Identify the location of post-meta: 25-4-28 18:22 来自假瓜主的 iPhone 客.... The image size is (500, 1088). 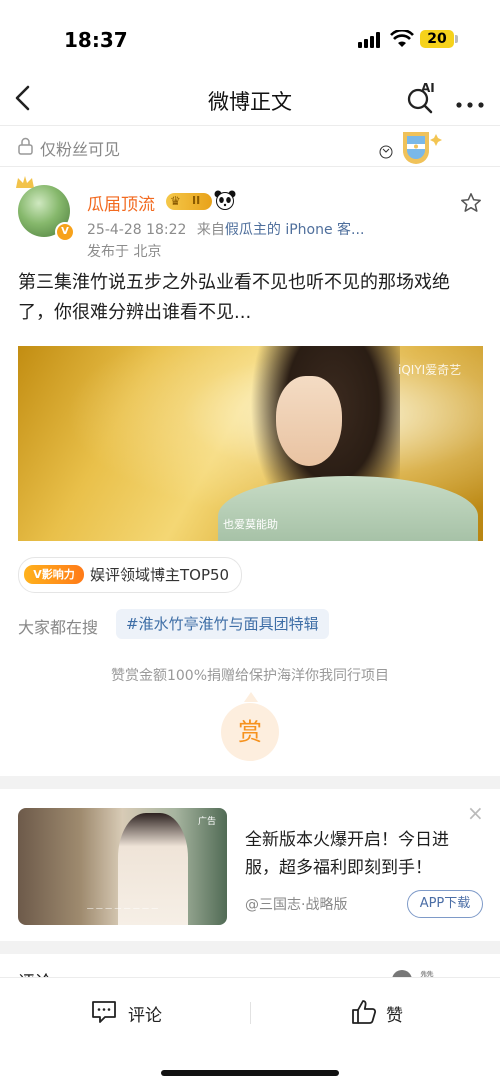
(225, 229).